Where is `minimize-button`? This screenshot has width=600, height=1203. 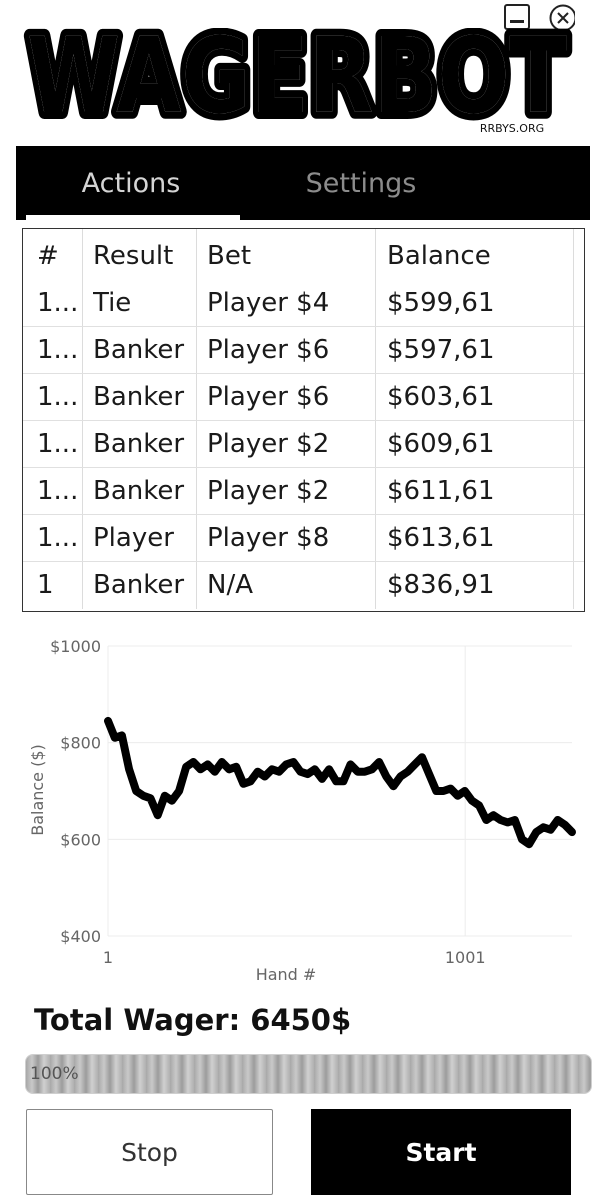 minimize-button is located at coordinates (517, 17).